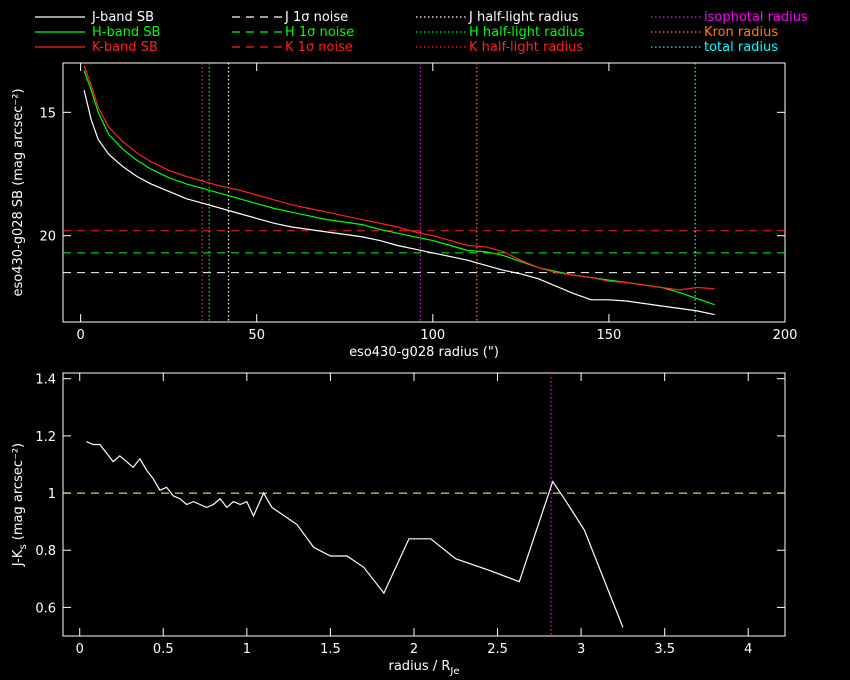 This screenshot has width=850, height=680. Describe the element at coordinates (741, 47) in the screenshot. I see `legend-label: total radius` at that location.